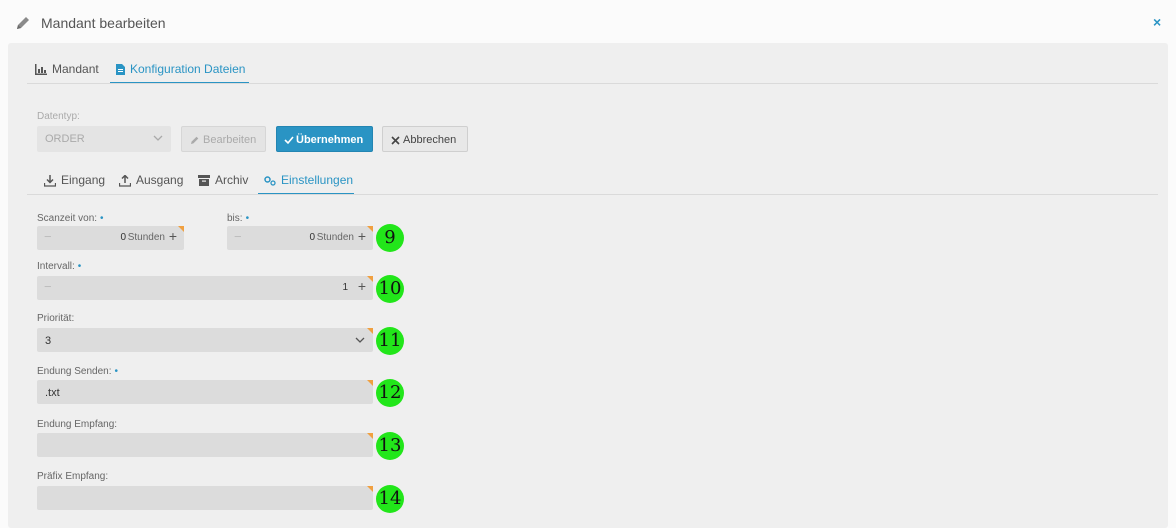 This screenshot has height=528, width=1176. What do you see at coordinates (335, 237) in the screenshot?
I see `scan-to-unit: Stunden` at bounding box center [335, 237].